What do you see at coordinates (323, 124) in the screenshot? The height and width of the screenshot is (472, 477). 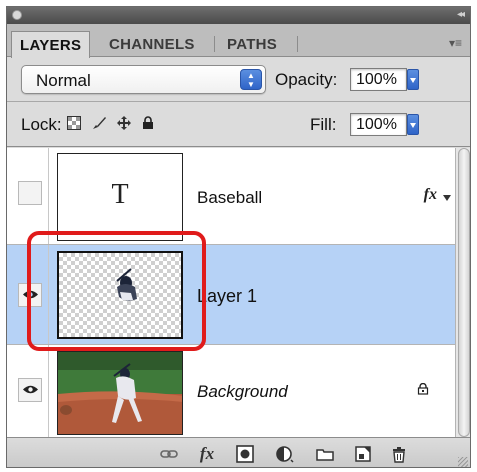 I see `fill-label: Fill:` at bounding box center [323, 124].